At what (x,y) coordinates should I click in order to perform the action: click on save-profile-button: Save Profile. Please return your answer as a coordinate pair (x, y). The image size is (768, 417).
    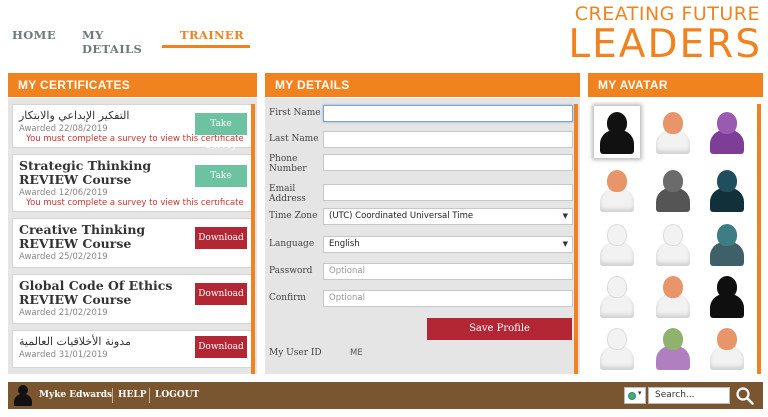
    Looking at the image, I should click on (499, 329).